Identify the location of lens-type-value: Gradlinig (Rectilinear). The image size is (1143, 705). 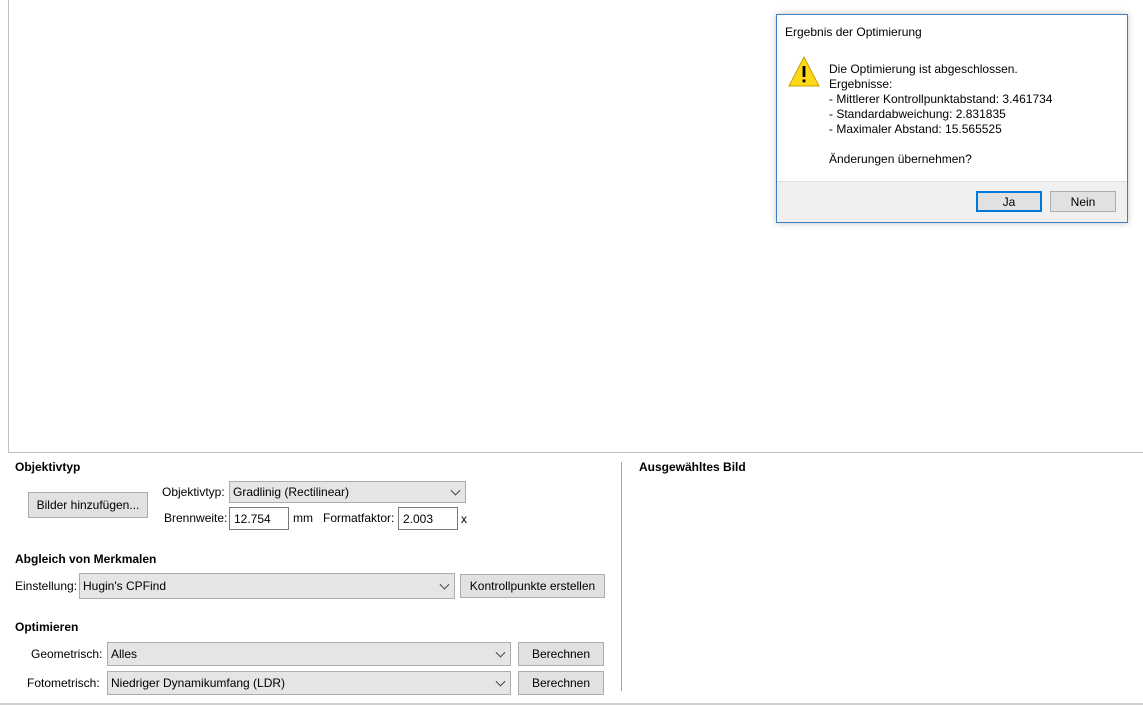
(291, 492).